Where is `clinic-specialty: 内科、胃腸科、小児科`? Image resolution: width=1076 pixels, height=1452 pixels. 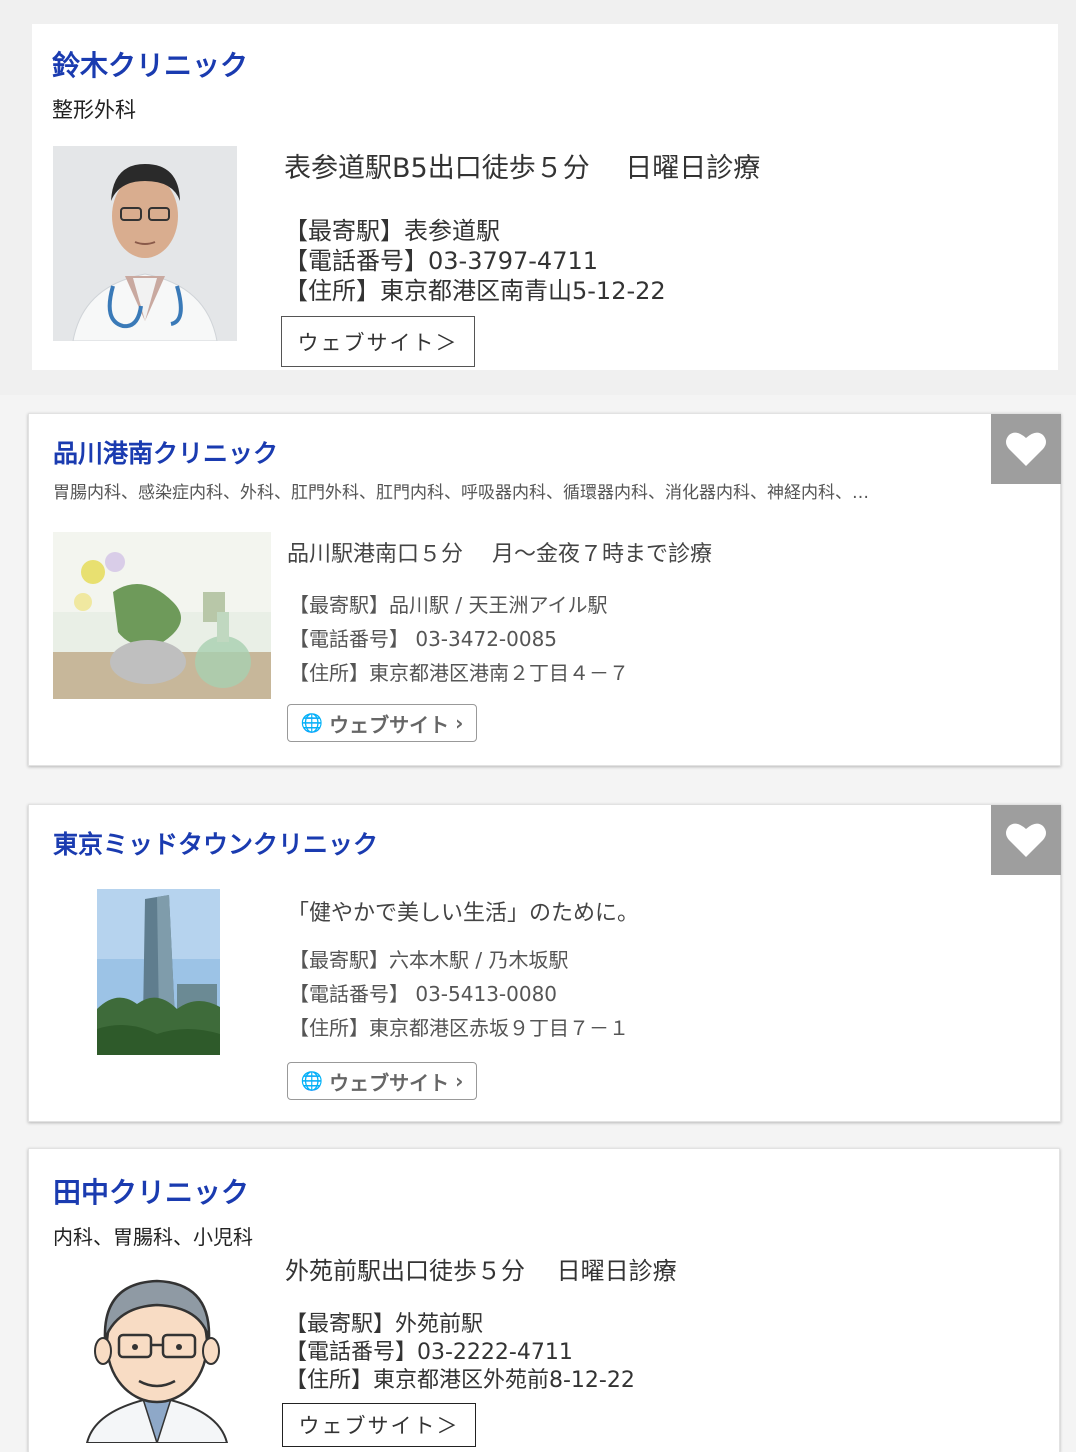
clinic-specialty: 内科、胃腸科、小児科 is located at coordinates (153, 1237).